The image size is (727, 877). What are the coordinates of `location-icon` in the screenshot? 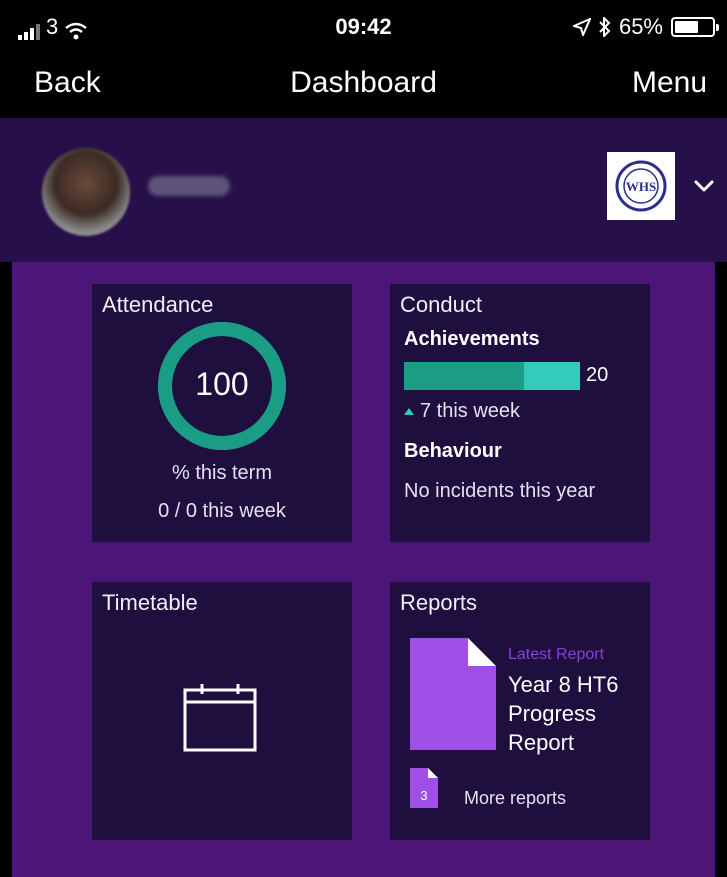 It's located at (581, 27).